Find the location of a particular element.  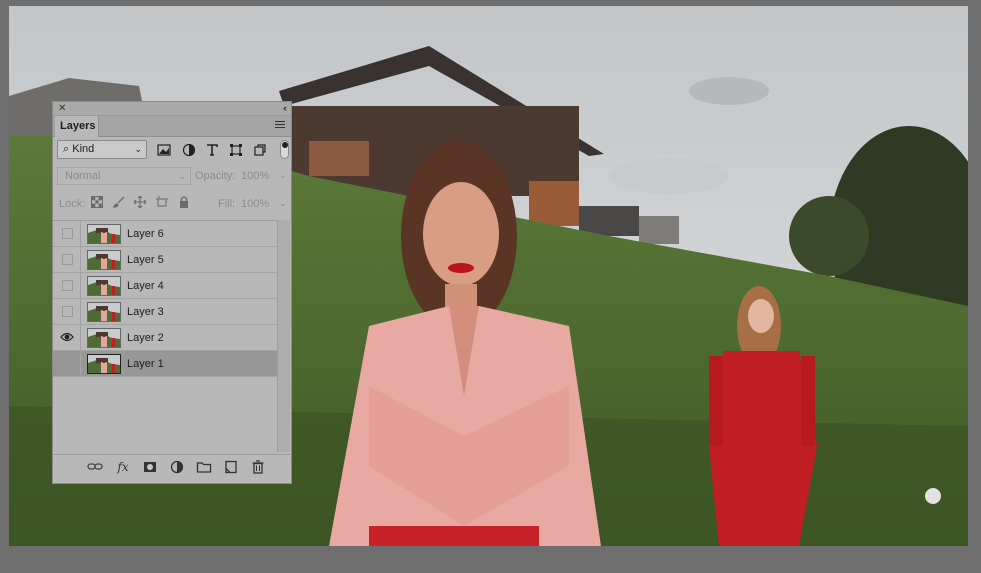

type-filter-icon is located at coordinates (212, 150).